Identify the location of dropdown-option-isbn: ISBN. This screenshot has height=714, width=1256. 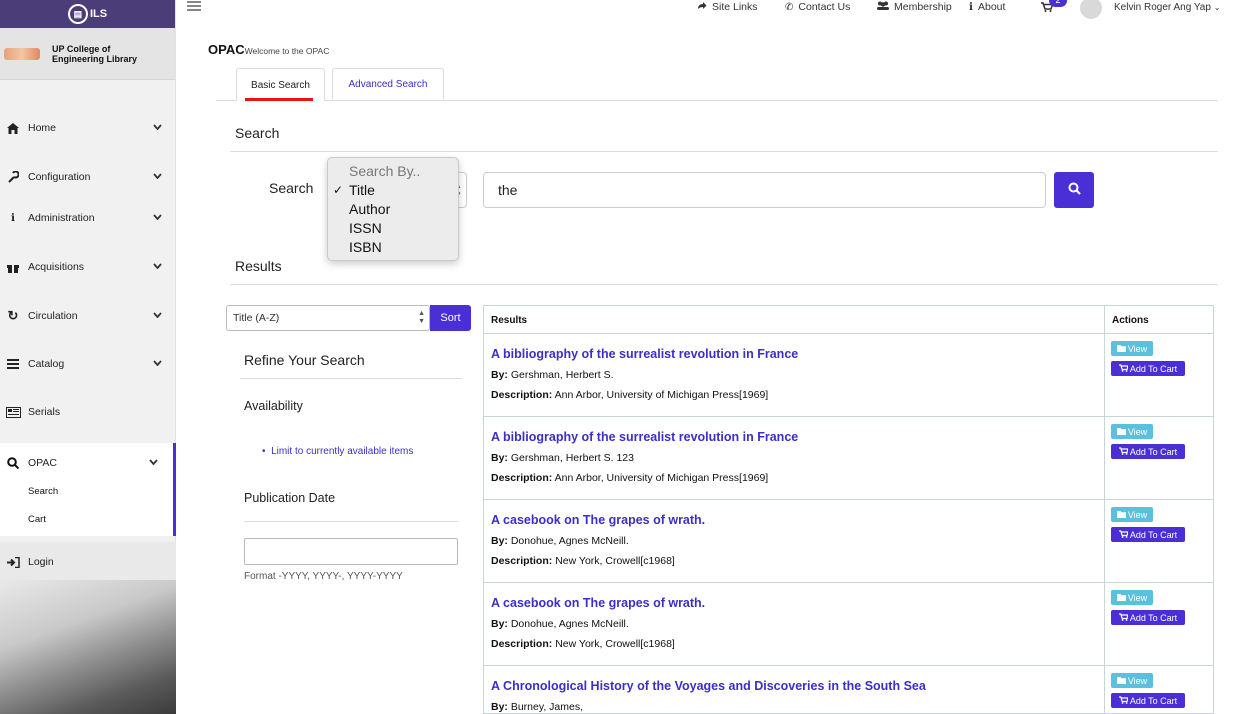
(365, 247).